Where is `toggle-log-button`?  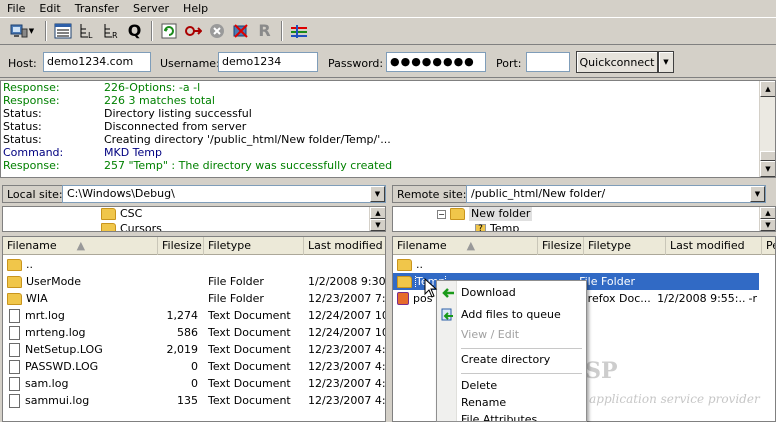 toggle-log-button is located at coordinates (62, 31).